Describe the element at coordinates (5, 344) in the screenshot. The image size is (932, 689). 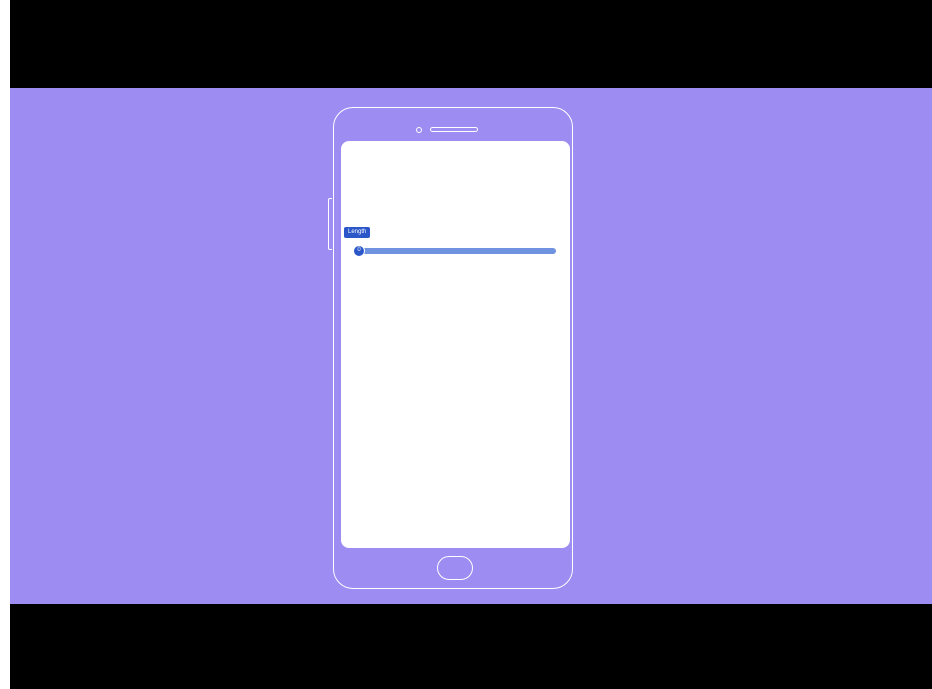
I see `left-edge-strip` at that location.